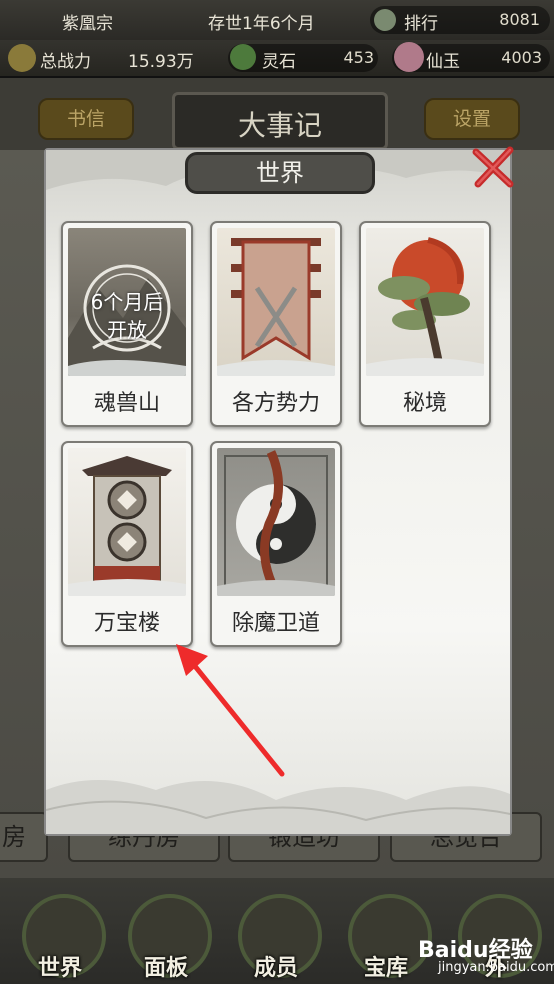  What do you see at coordinates (86, 119) in the screenshot?
I see `letters-button: 书信` at bounding box center [86, 119].